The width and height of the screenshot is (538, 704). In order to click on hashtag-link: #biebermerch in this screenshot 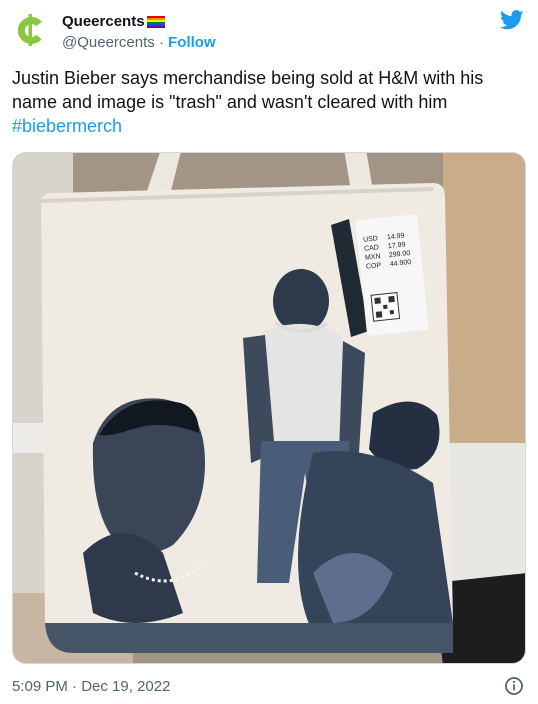, I will do `click(67, 126)`.